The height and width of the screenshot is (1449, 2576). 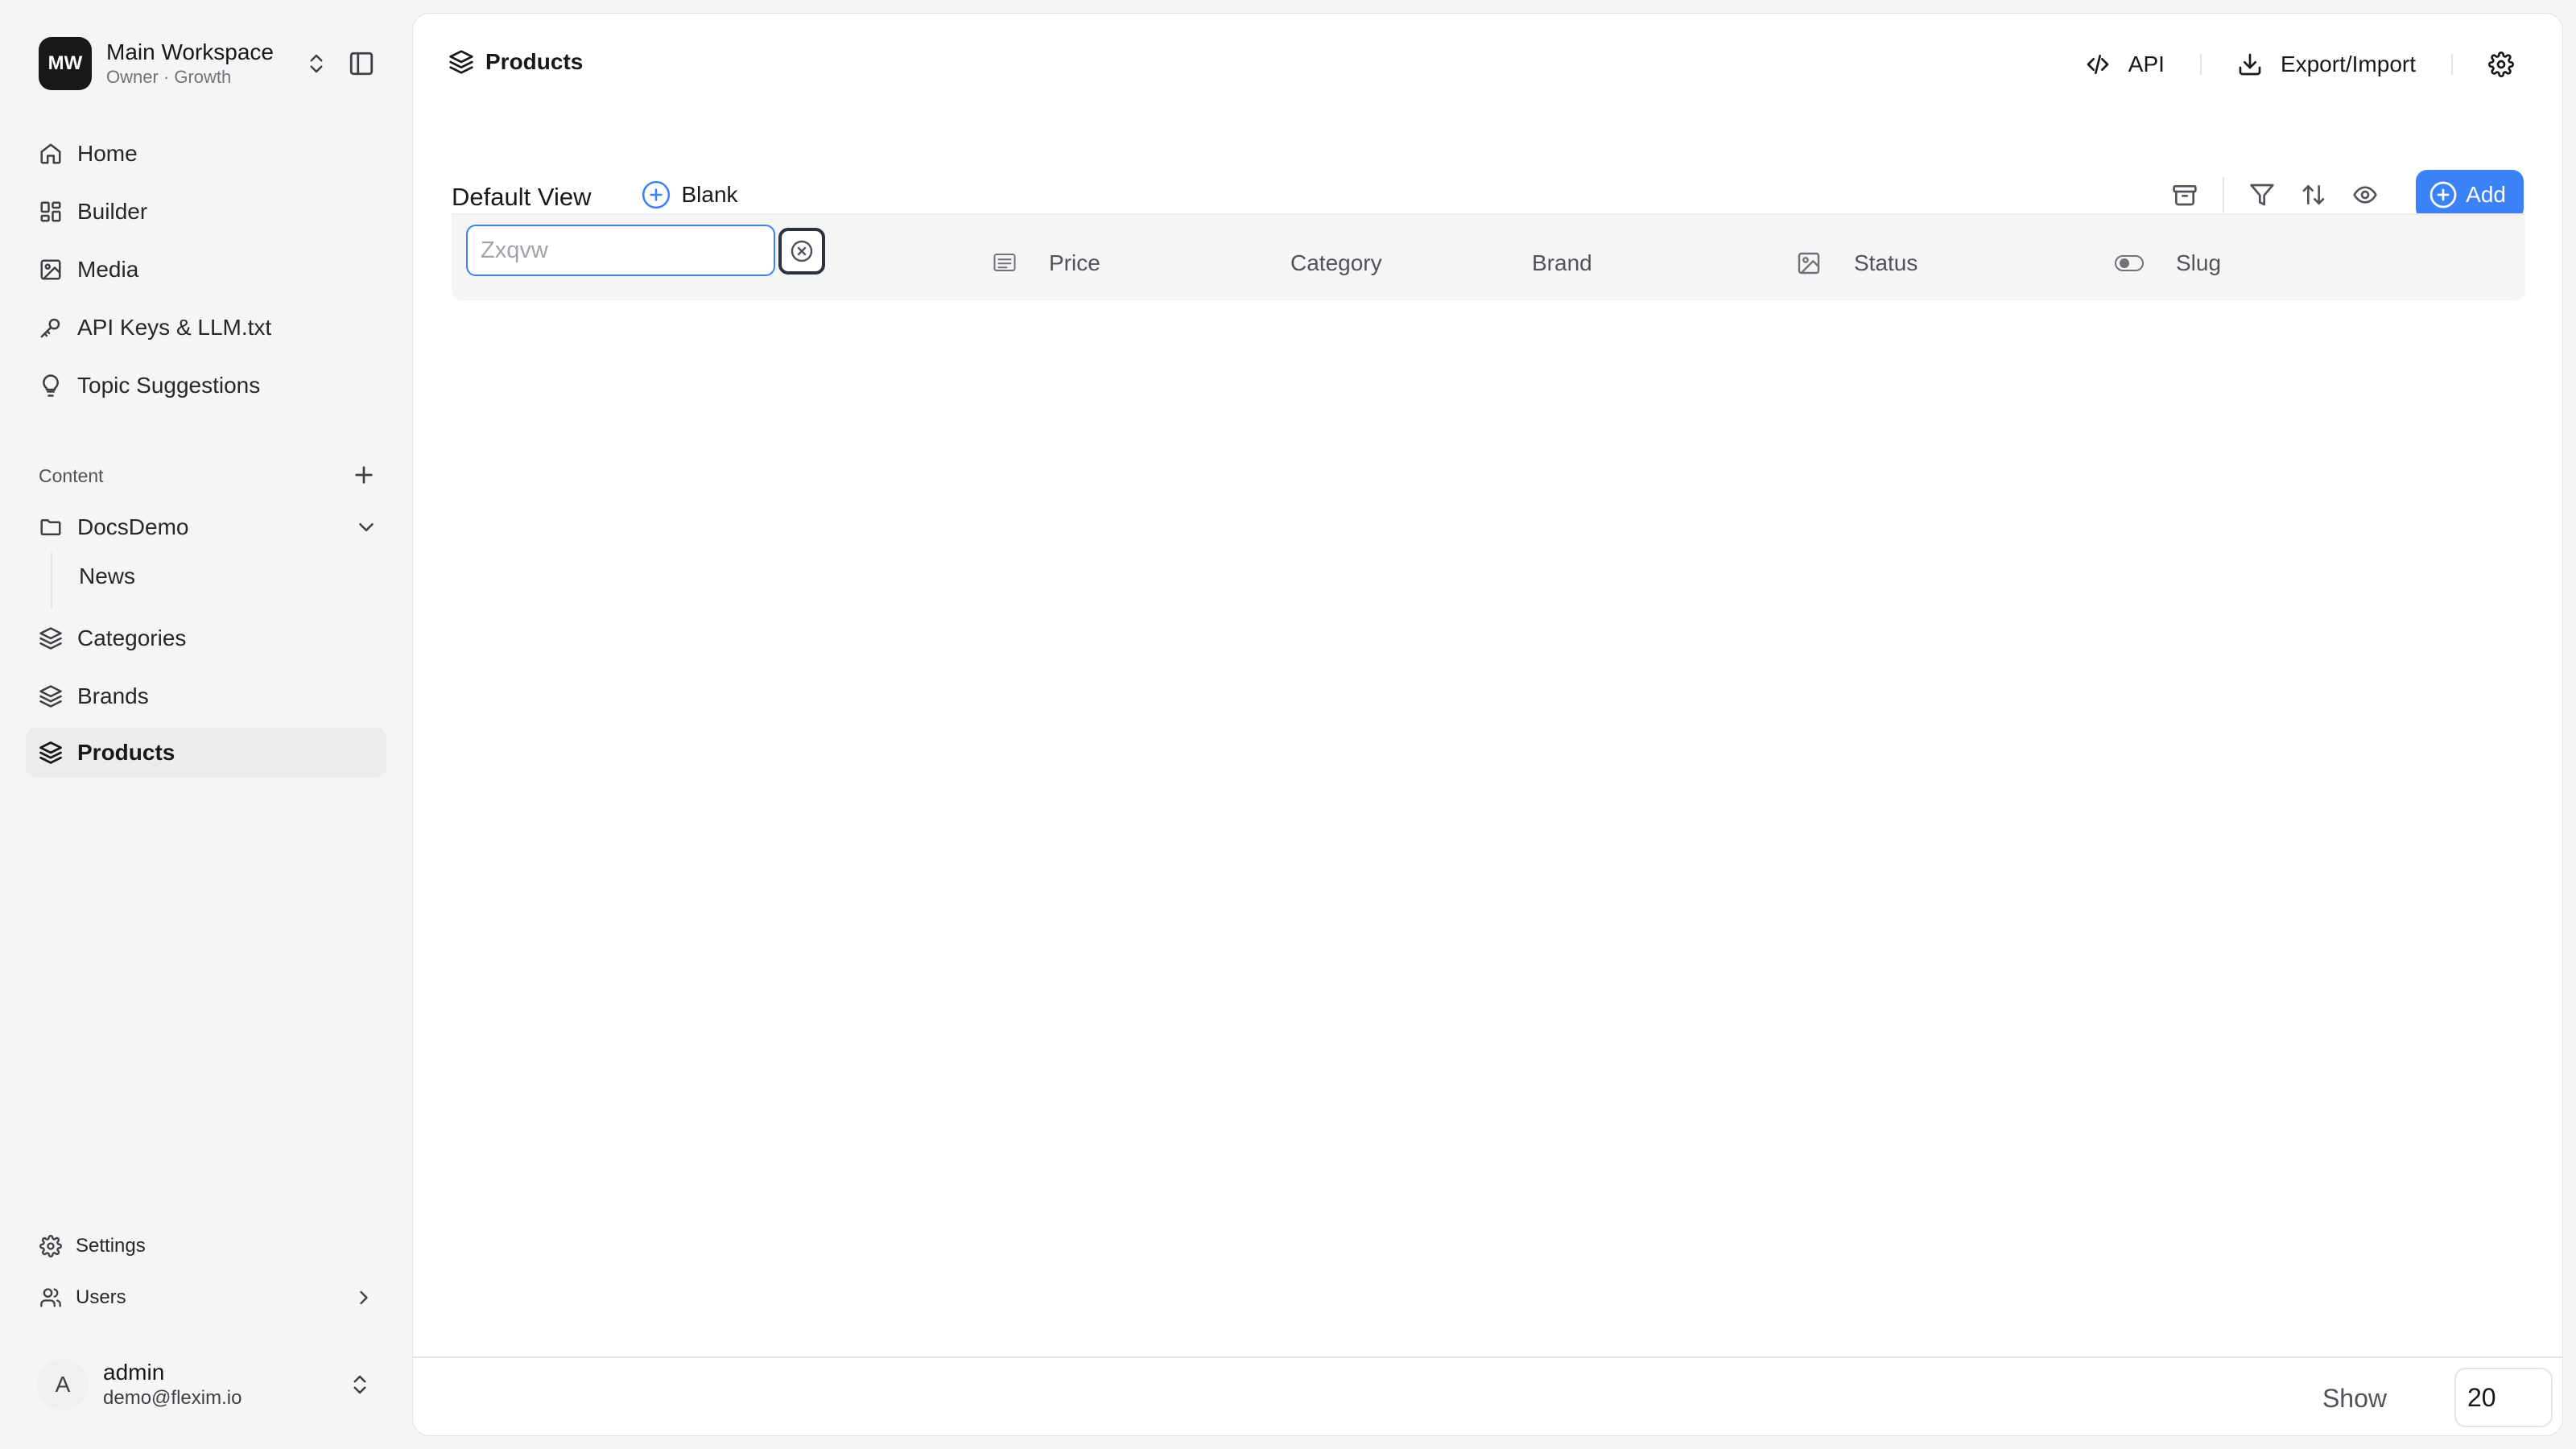 What do you see at coordinates (206, 527) in the screenshot?
I see `sidebar-folder-docsdemo: DocsDemo` at bounding box center [206, 527].